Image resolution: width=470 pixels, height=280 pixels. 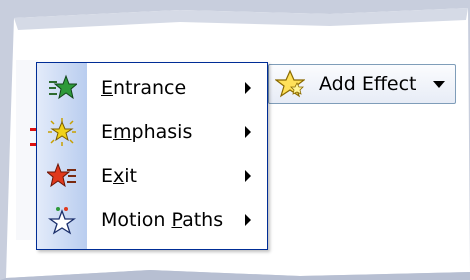 What do you see at coordinates (144, 88) in the screenshot?
I see `menu-item-label: Entrance` at bounding box center [144, 88].